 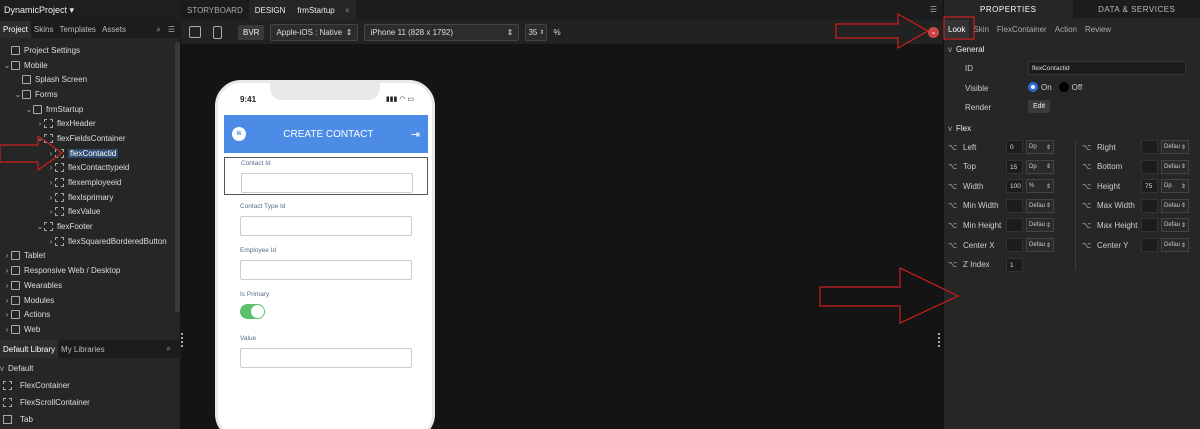 What do you see at coordinates (1040, 245) in the screenshot?
I see `center-x-unit-select: Defau ⇕` at bounding box center [1040, 245].